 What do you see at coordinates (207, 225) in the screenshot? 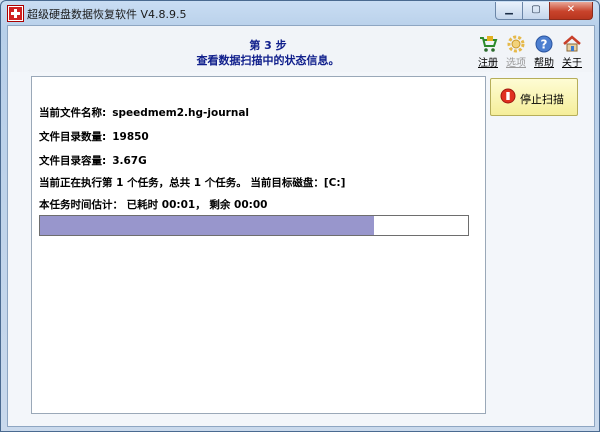
I see `scan-progress-fill` at bounding box center [207, 225].